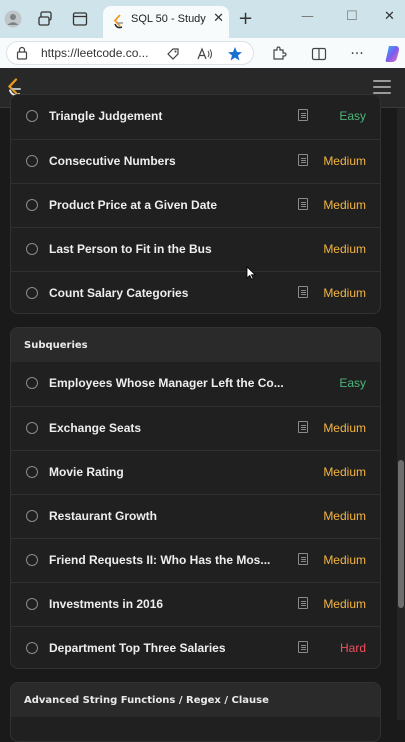 This screenshot has width=405, height=742. Describe the element at coordinates (170, 19) in the screenshot. I see `tab-title: SQL 50 - Study Pl` at that location.